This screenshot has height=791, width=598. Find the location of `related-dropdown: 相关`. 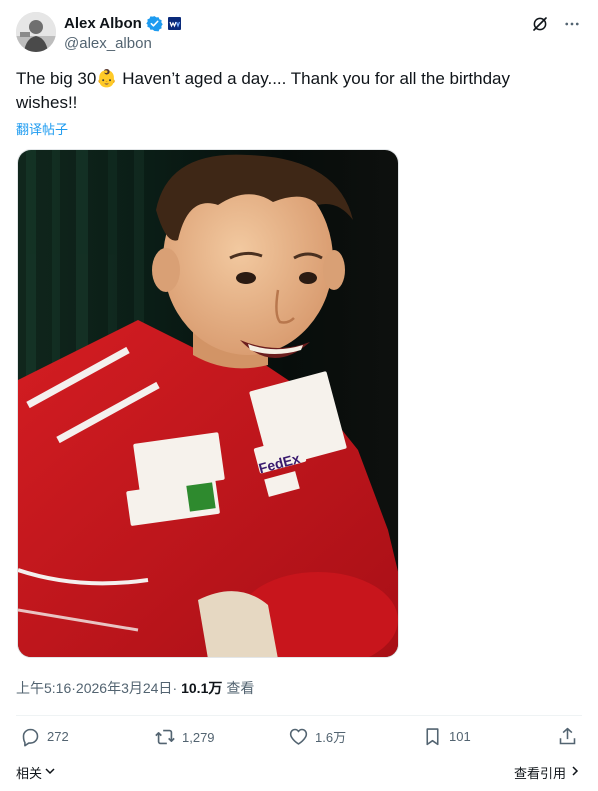

related-dropdown: 相关 is located at coordinates (36, 772).